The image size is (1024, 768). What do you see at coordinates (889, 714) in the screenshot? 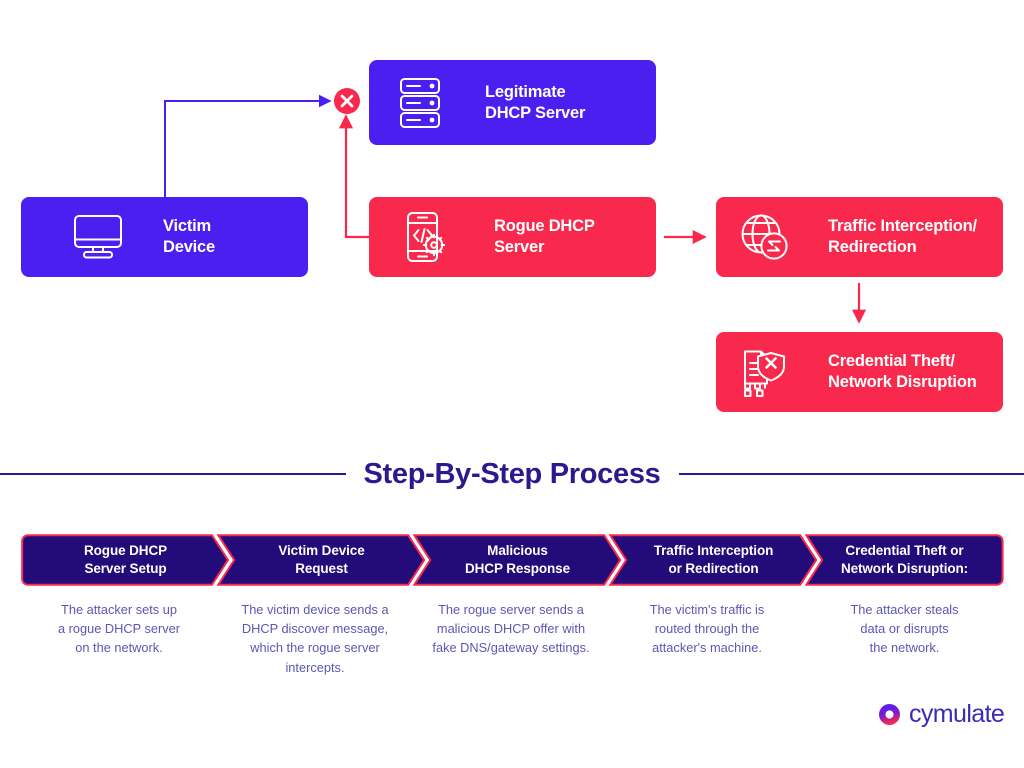
I see `cymulate-ring-icon` at bounding box center [889, 714].